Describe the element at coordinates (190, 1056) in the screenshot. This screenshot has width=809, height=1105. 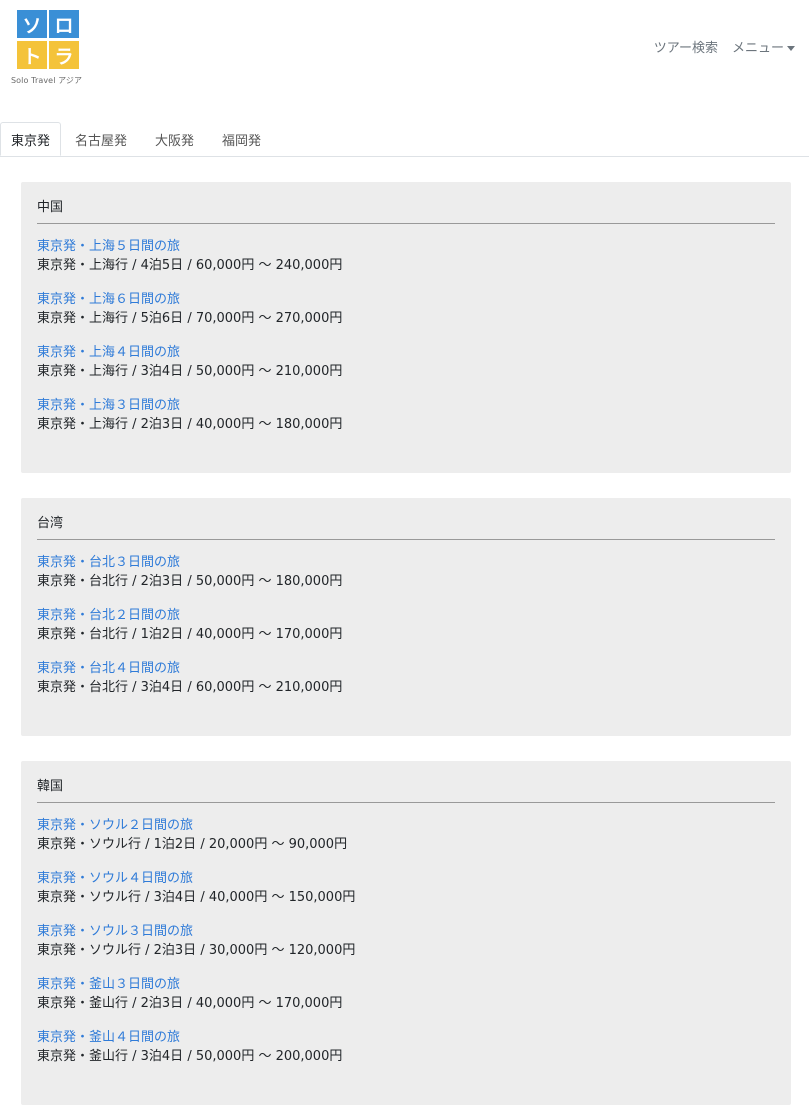
I see `tour-info: 東京発・釜山行 / 3泊4日 / 50,000円 〜 200,000円` at that location.